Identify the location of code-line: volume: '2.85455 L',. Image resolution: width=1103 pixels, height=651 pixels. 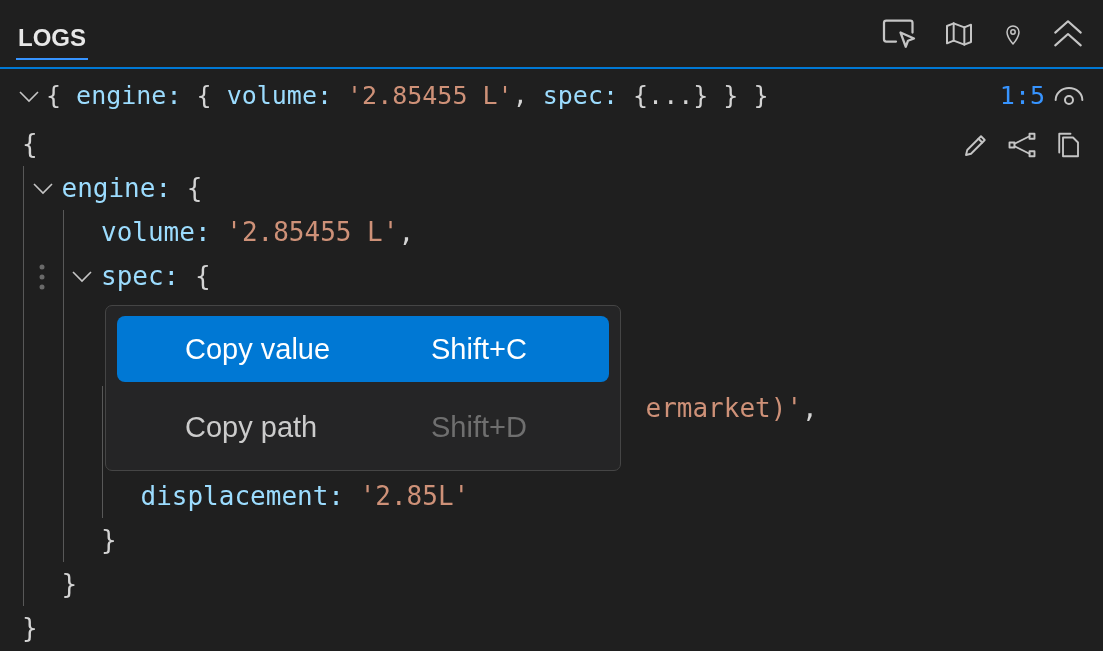
(258, 232).